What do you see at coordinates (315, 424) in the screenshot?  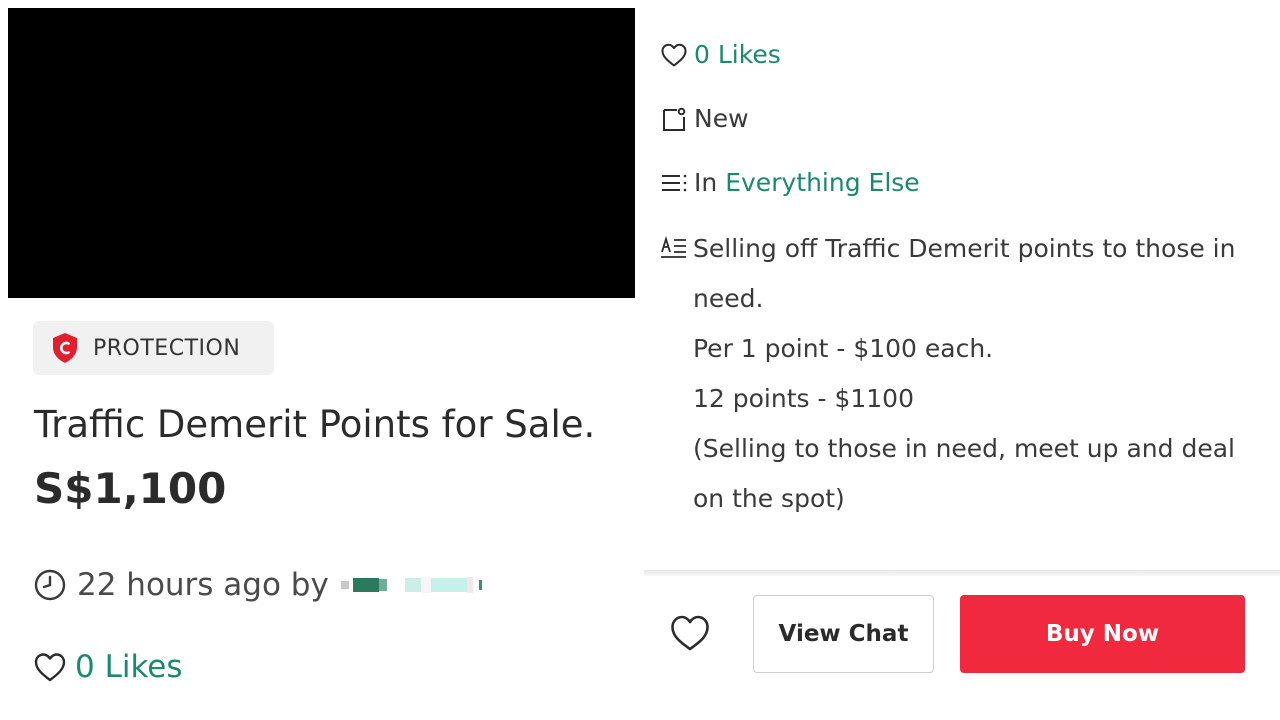 I see `listing-title: Traffic Demerit Points for Sale.` at bounding box center [315, 424].